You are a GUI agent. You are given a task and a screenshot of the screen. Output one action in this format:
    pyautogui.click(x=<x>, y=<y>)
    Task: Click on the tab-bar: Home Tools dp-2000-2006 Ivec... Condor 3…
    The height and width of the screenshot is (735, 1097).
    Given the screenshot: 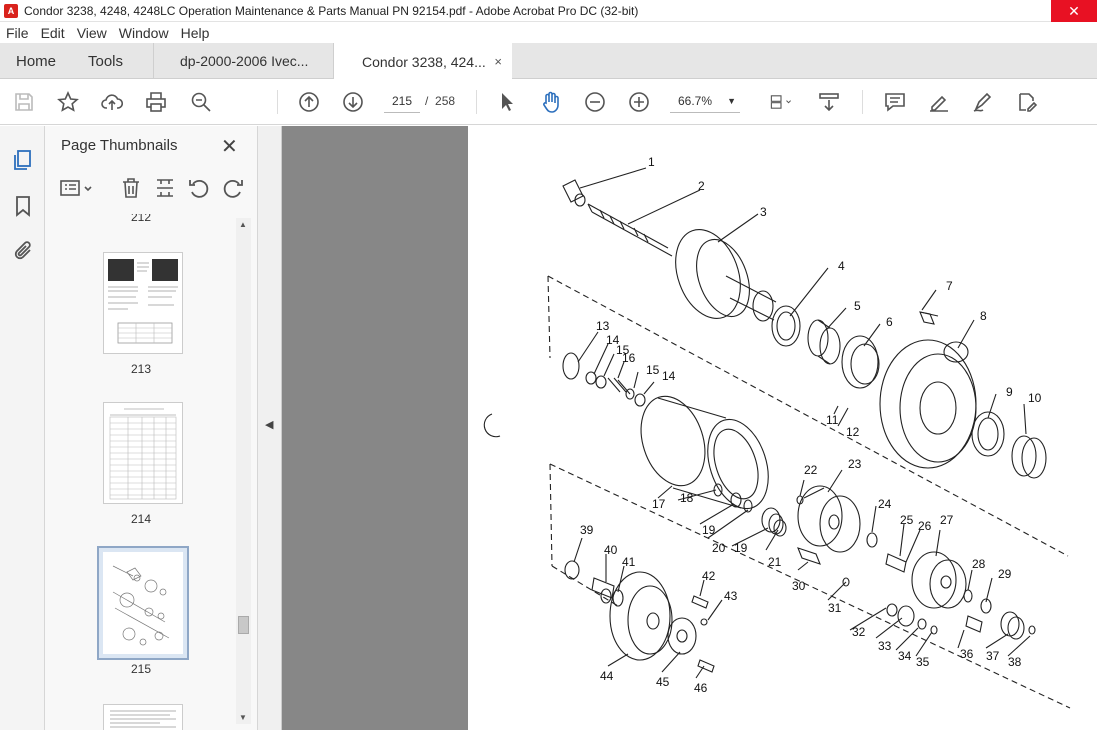 What is the action you would take?
    pyautogui.click(x=548, y=61)
    